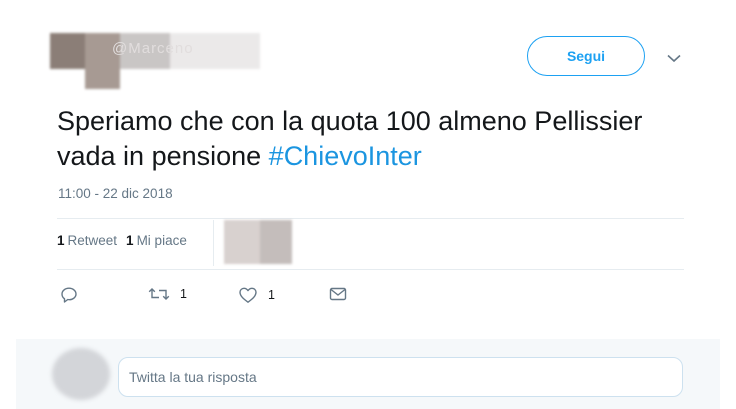 This screenshot has width=736, height=409. I want to click on reply-input: Twitta la tua risposta, so click(400, 377).